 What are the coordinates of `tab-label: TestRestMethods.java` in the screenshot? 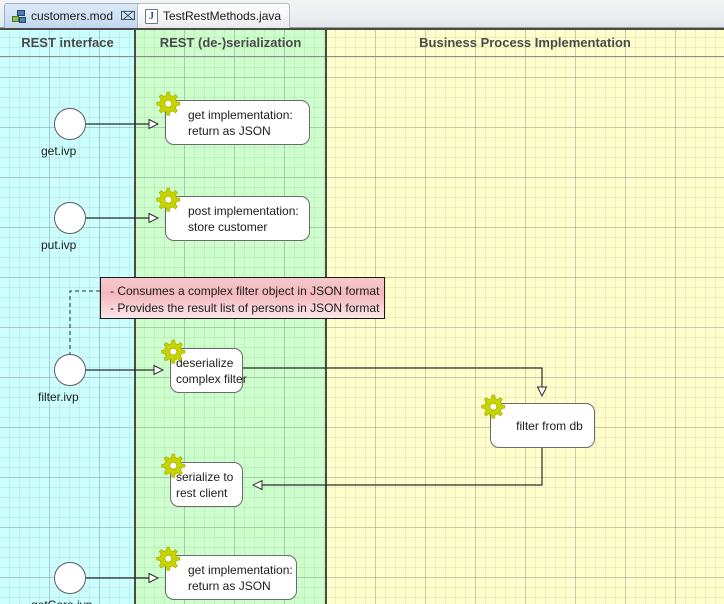 It's located at (222, 16).